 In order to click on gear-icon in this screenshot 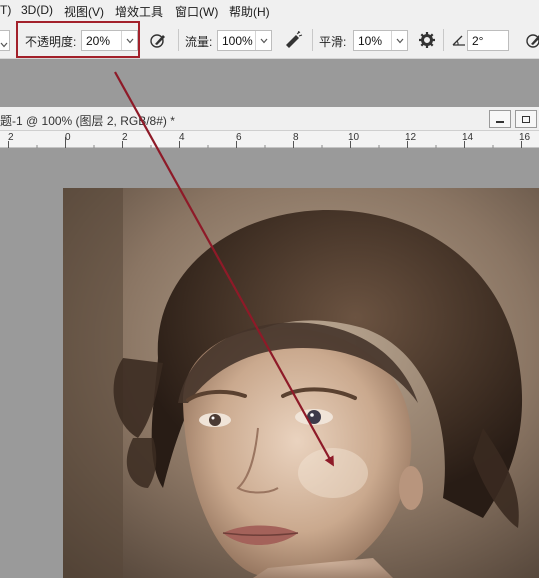, I will do `click(427, 40)`.